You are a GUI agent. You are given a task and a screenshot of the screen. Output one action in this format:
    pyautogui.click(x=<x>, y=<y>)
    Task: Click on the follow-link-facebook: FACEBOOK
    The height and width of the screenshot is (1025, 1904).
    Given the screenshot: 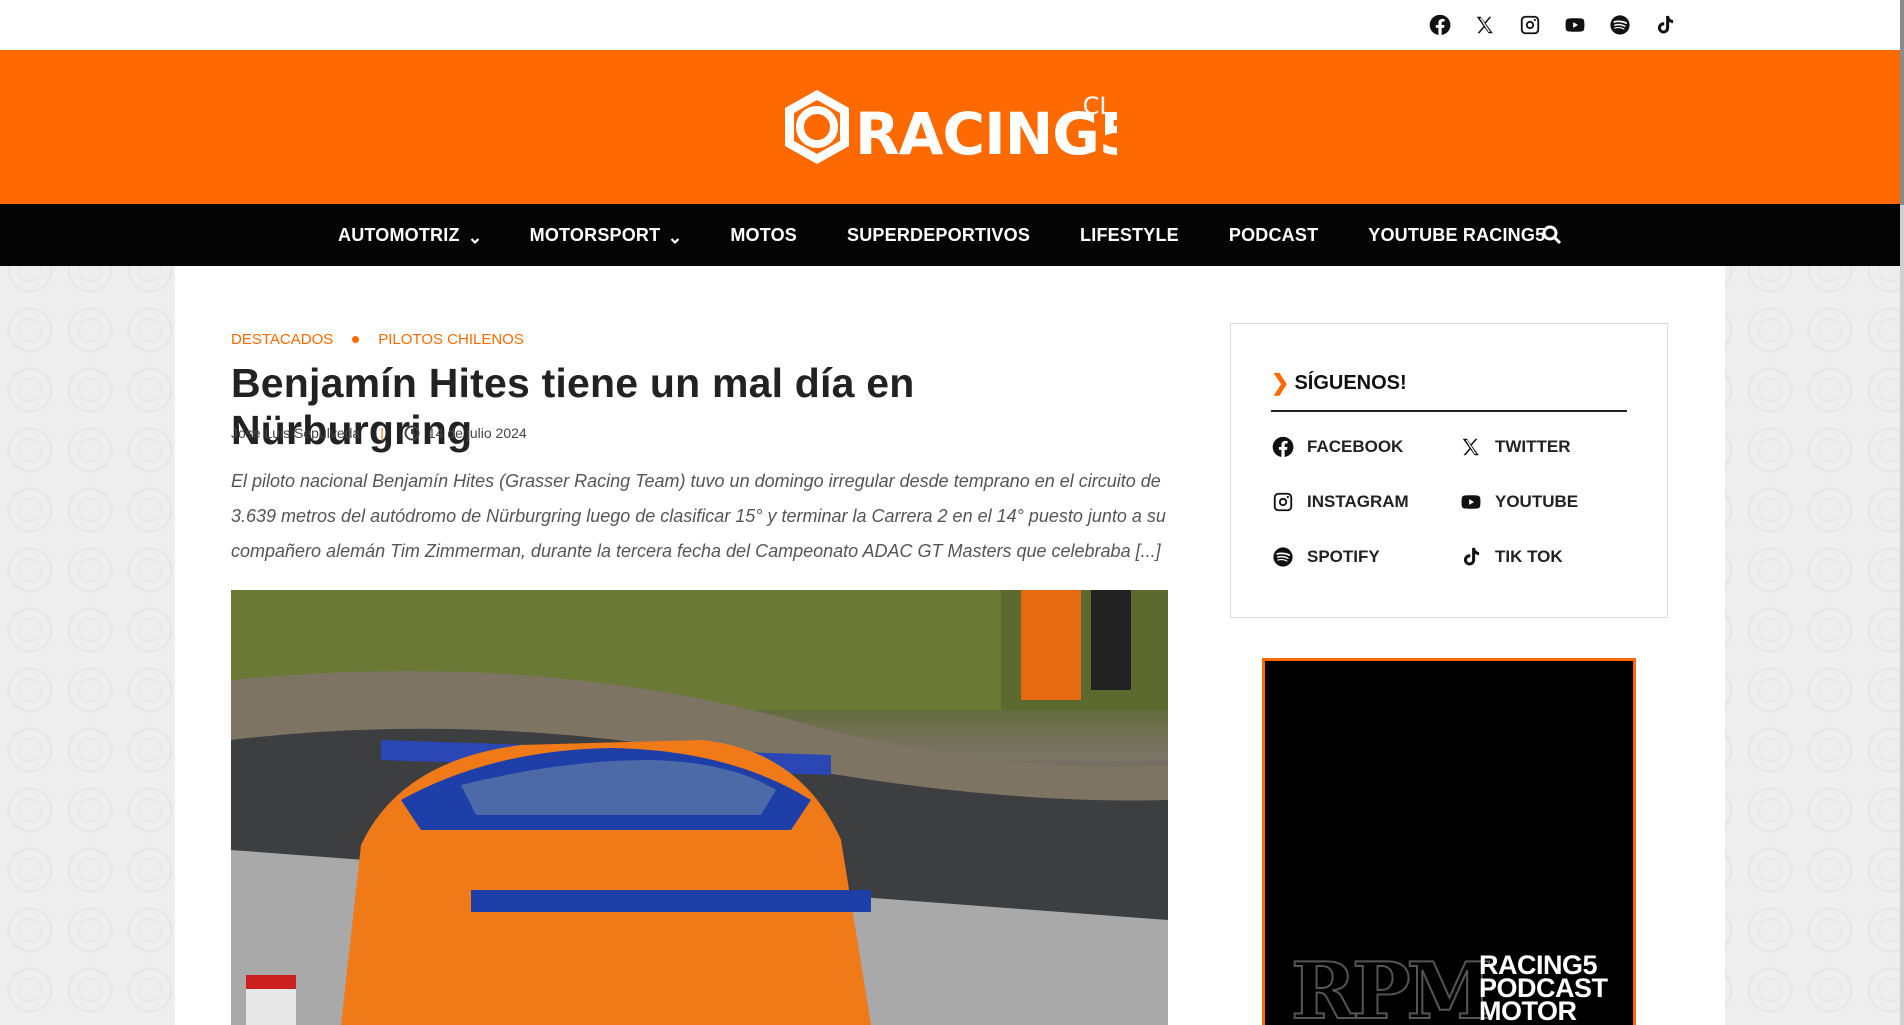 What is the action you would take?
    pyautogui.click(x=1365, y=446)
    